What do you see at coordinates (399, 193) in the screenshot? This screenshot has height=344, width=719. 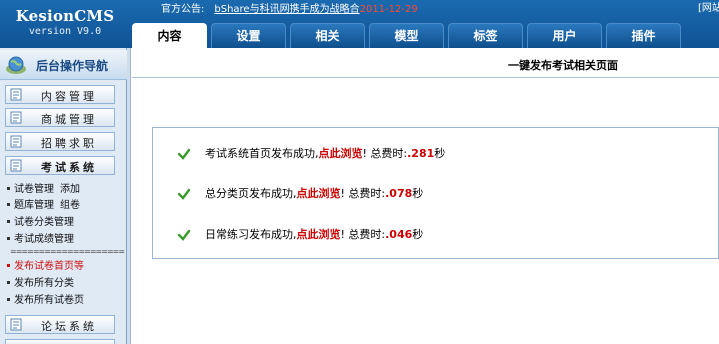 I see `elapsed-time: .078` at bounding box center [399, 193].